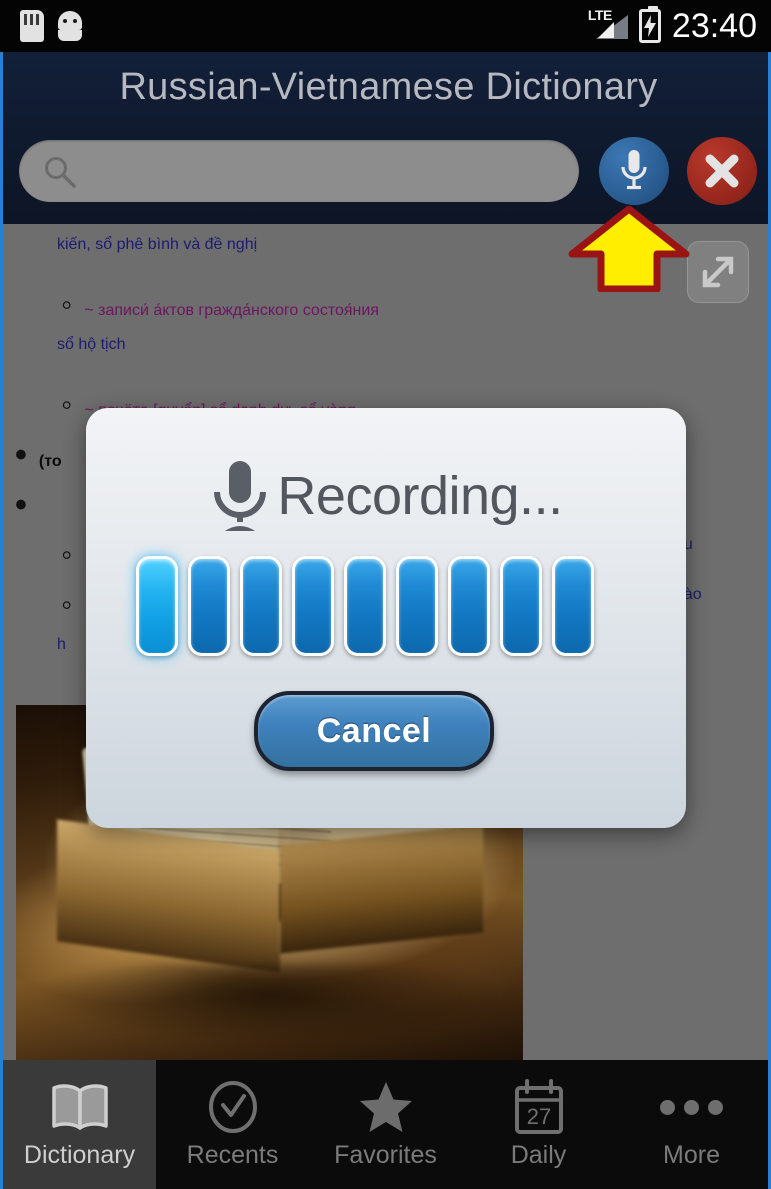 The width and height of the screenshot is (771, 1189). I want to click on entry-line: kiến, sổ phê bình và đề nghị, so click(157, 244).